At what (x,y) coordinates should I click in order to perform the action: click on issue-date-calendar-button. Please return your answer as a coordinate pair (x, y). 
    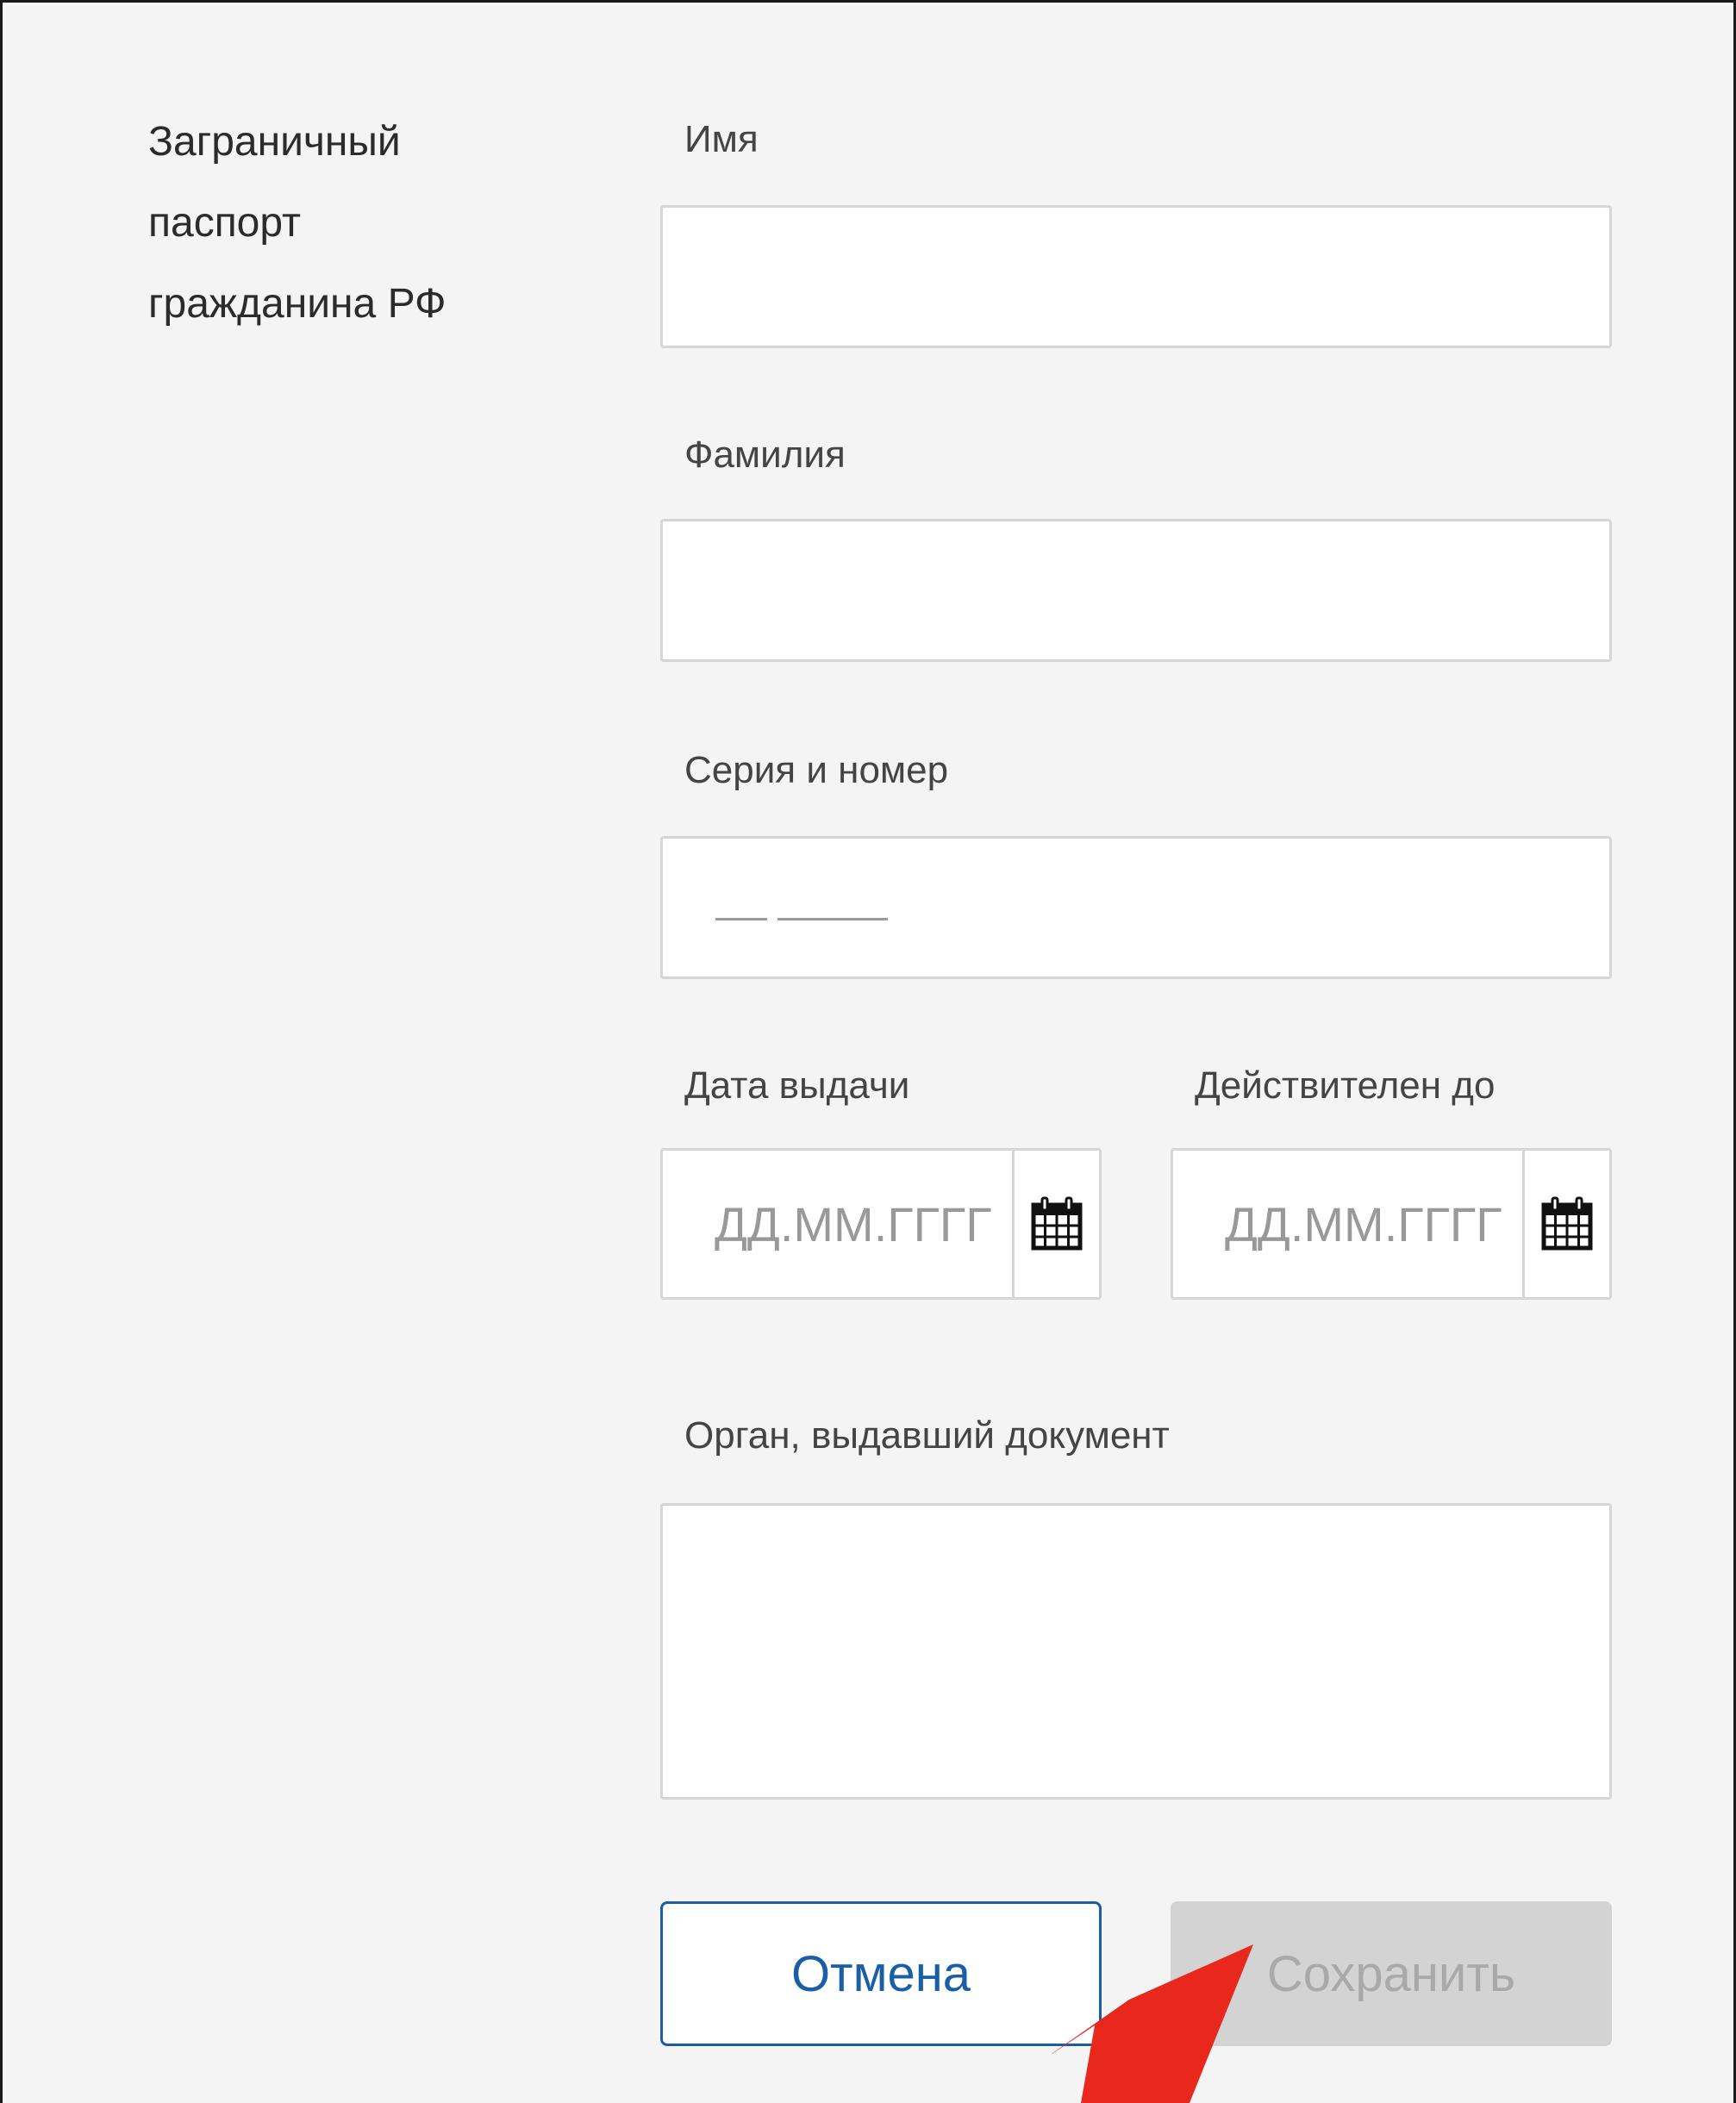
    Looking at the image, I should click on (1055, 1224).